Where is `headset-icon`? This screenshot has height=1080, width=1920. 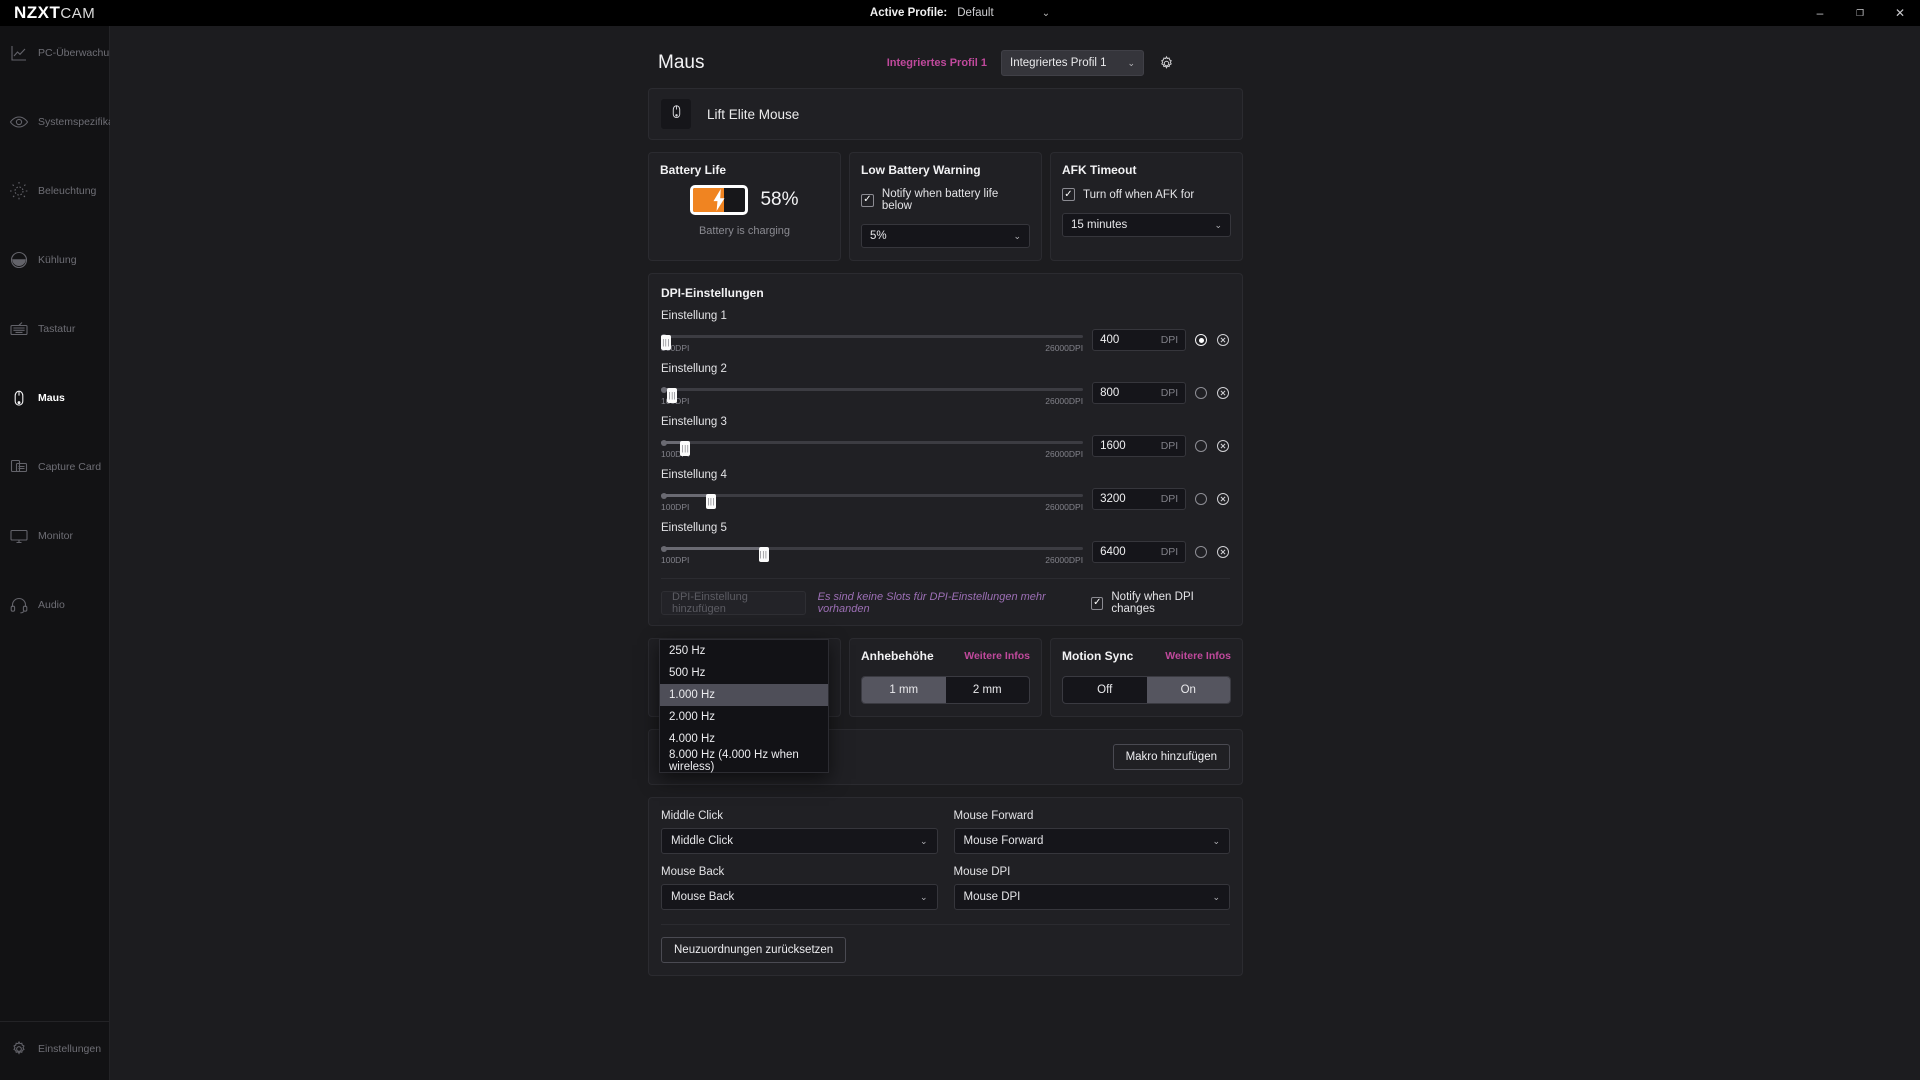
headset-icon is located at coordinates (19, 605).